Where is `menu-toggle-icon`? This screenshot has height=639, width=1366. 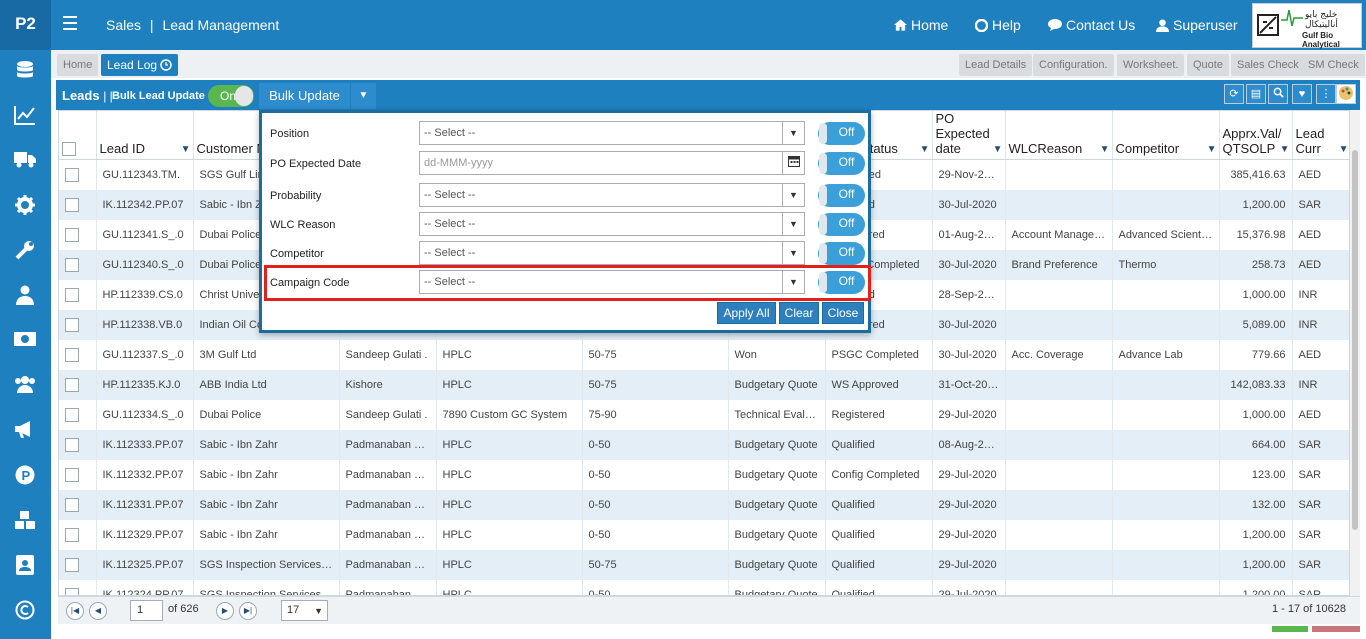
menu-toggle-icon is located at coordinates (70, 23).